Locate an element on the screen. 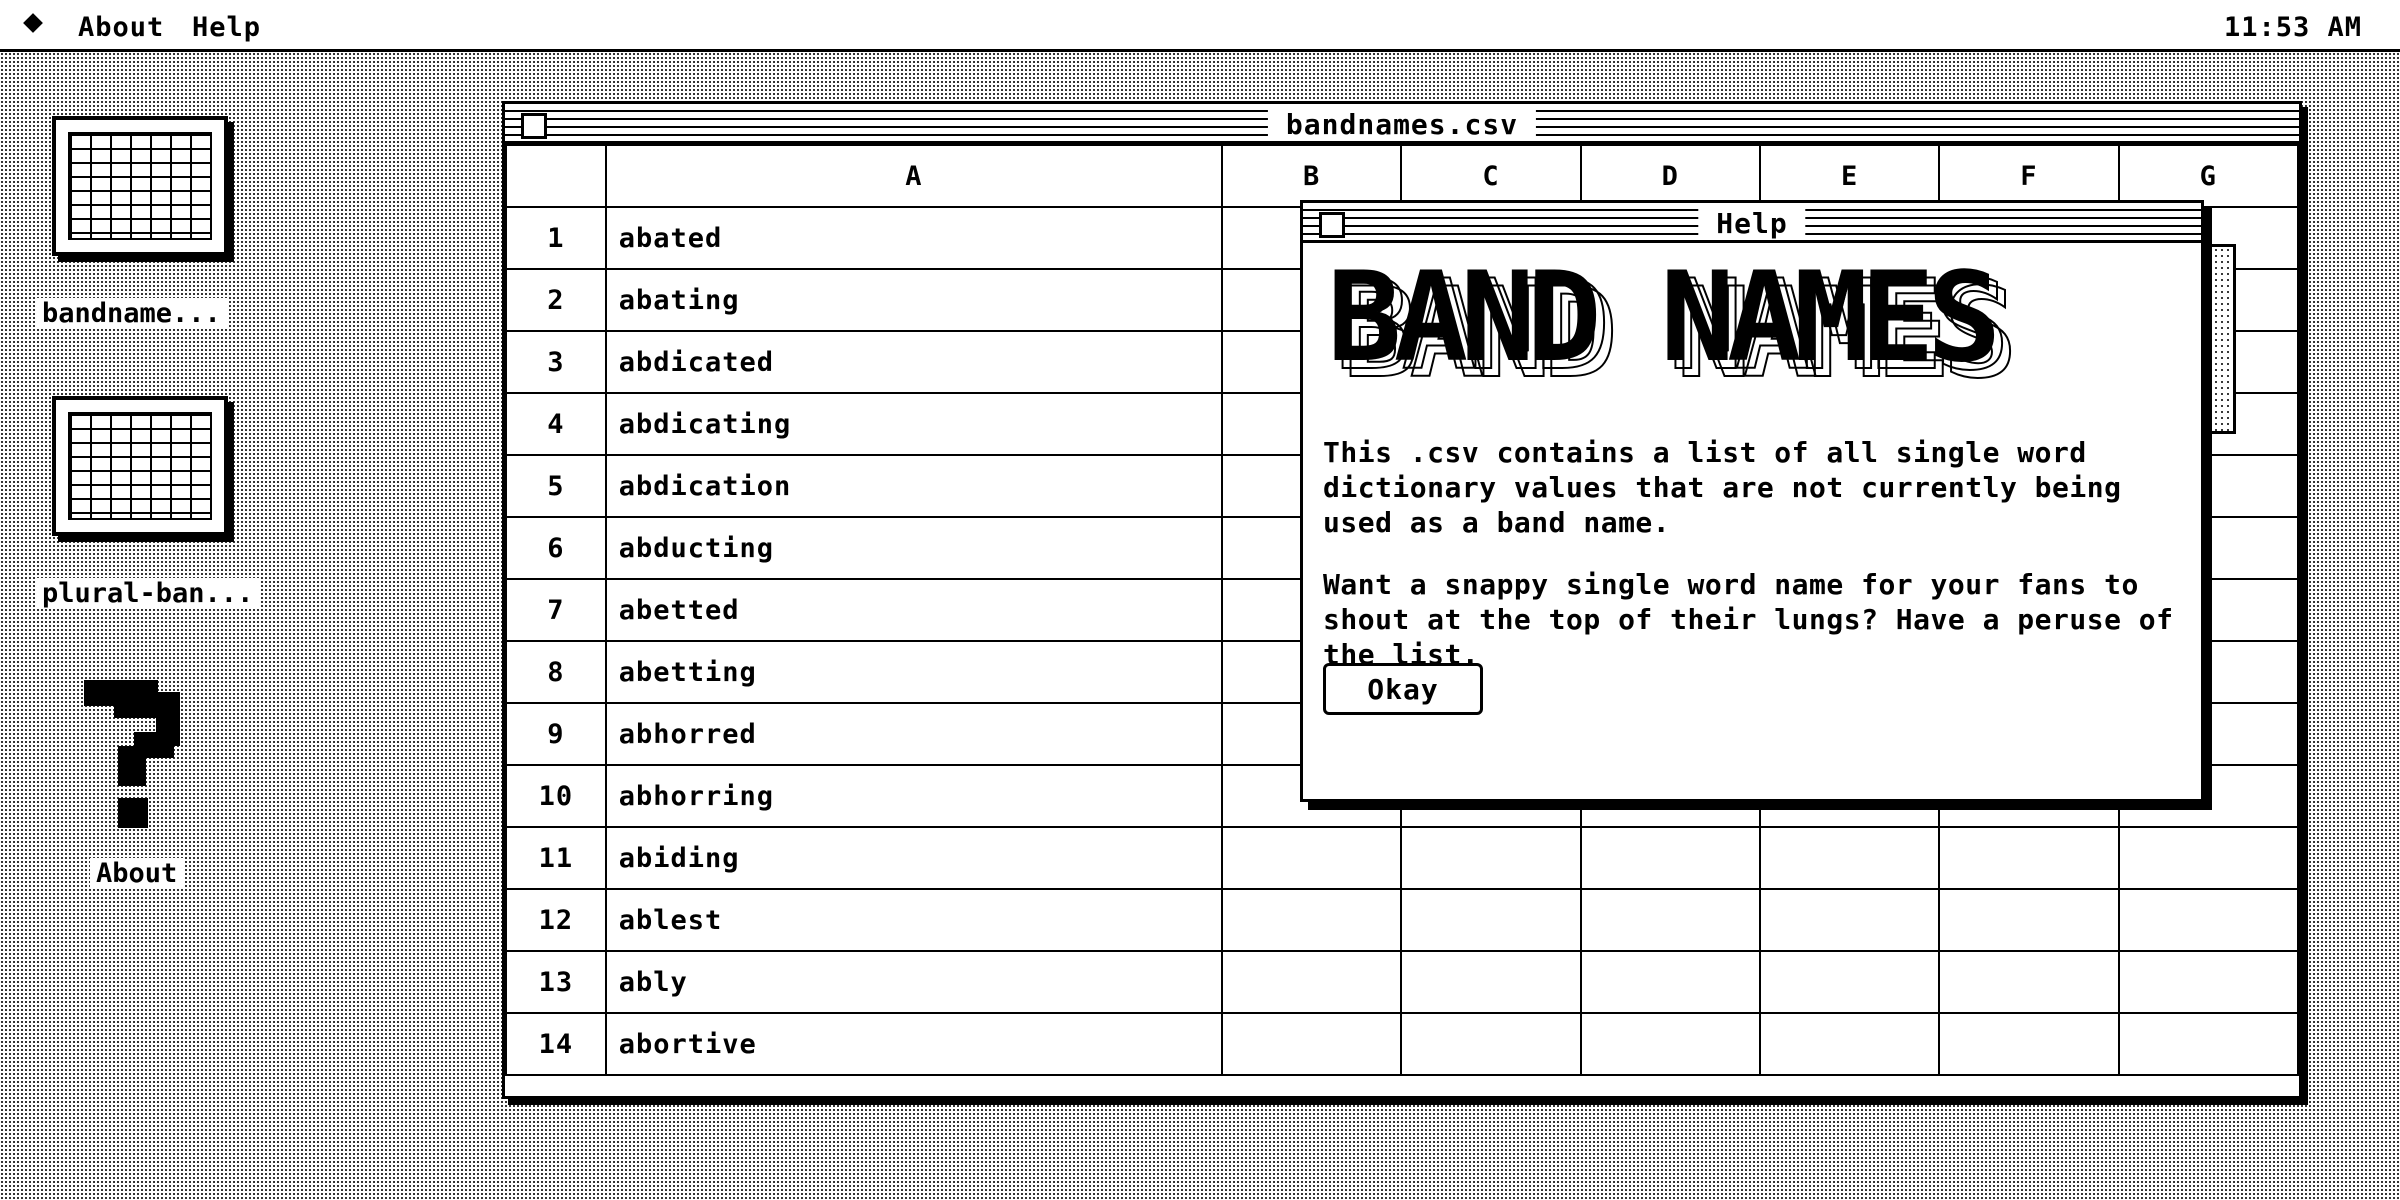  column-header-row: A B C D E F G is located at coordinates (1402, 176).